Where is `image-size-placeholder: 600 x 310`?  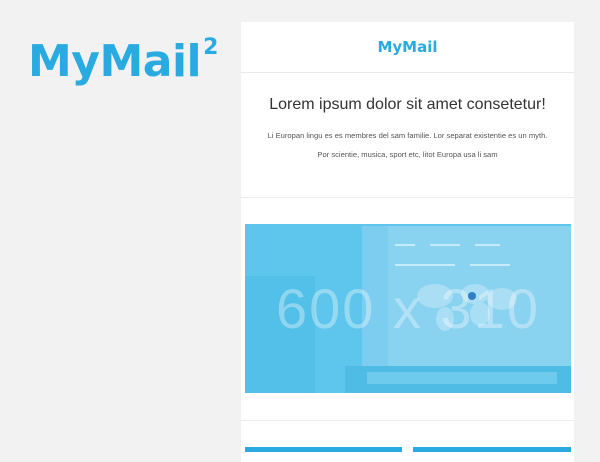 image-size-placeholder: 600 x 310 is located at coordinates (408, 308).